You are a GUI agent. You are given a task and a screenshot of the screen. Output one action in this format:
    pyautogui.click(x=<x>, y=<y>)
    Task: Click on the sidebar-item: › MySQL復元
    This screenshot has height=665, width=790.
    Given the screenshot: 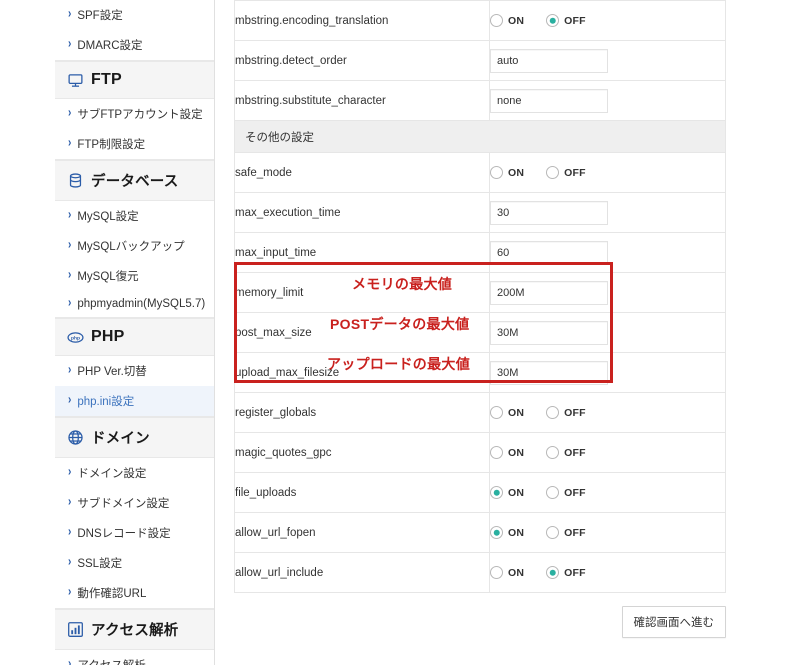 What is the action you would take?
    pyautogui.click(x=134, y=276)
    